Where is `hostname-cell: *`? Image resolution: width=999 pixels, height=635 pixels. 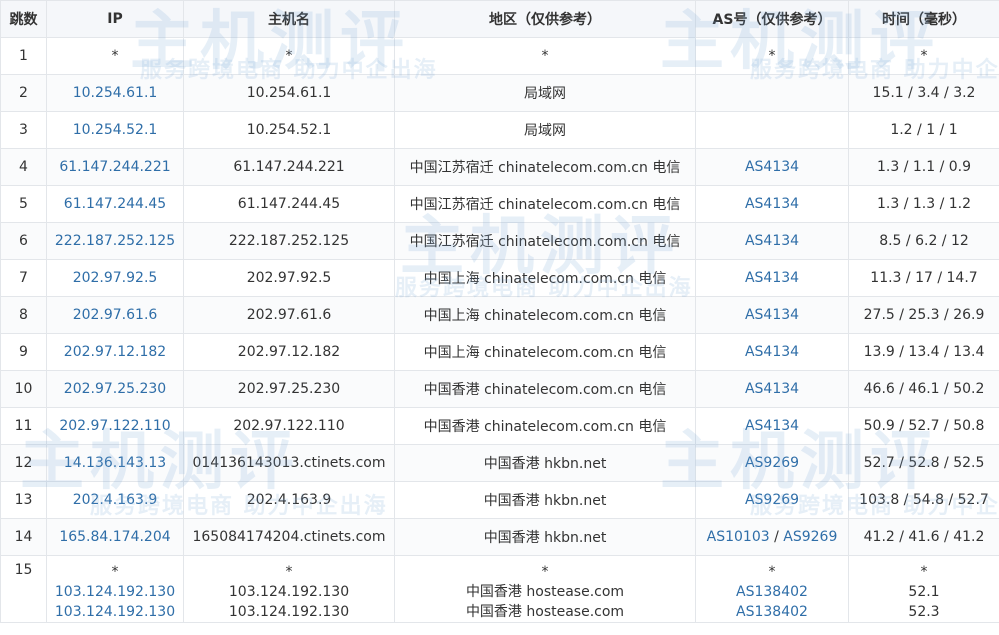 hostname-cell: * is located at coordinates (289, 56).